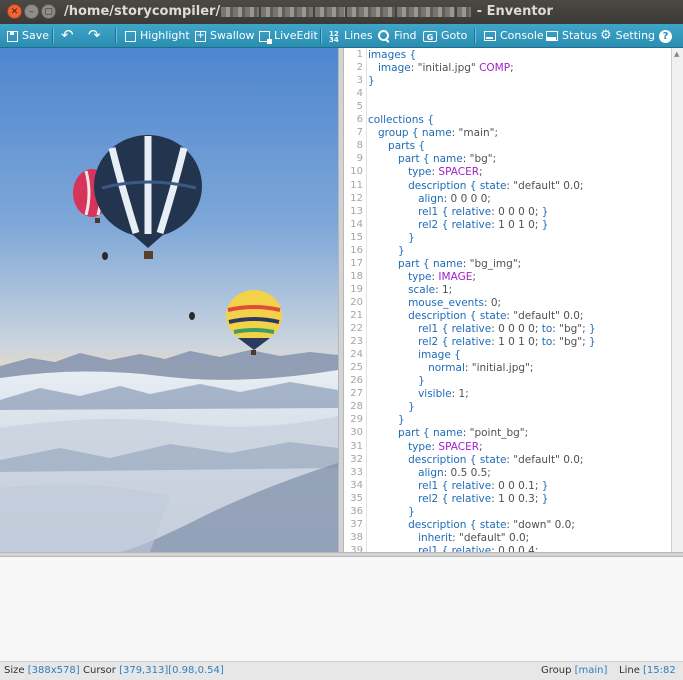 The height and width of the screenshot is (680, 683). Describe the element at coordinates (356, 198) in the screenshot. I see `line-number: 12` at that location.